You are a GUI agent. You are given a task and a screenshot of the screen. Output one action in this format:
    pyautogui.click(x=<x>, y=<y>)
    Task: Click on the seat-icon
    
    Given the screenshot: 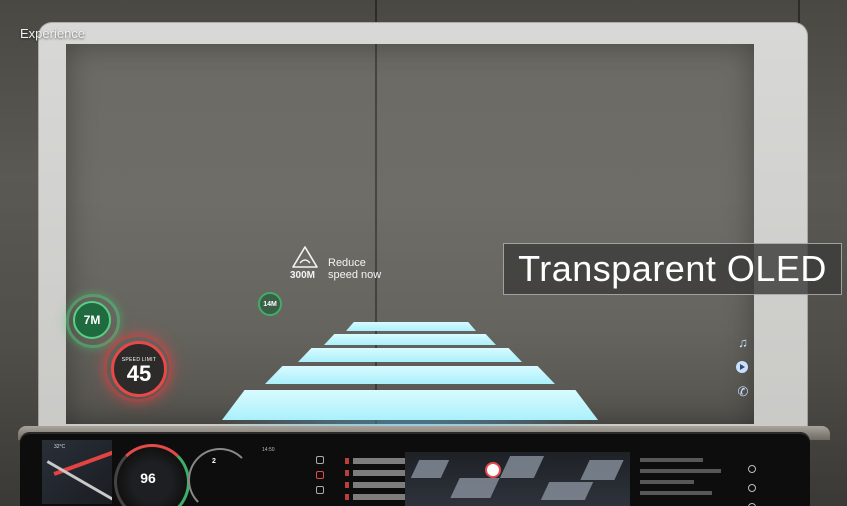 What is the action you would take?
    pyautogui.click(x=752, y=469)
    